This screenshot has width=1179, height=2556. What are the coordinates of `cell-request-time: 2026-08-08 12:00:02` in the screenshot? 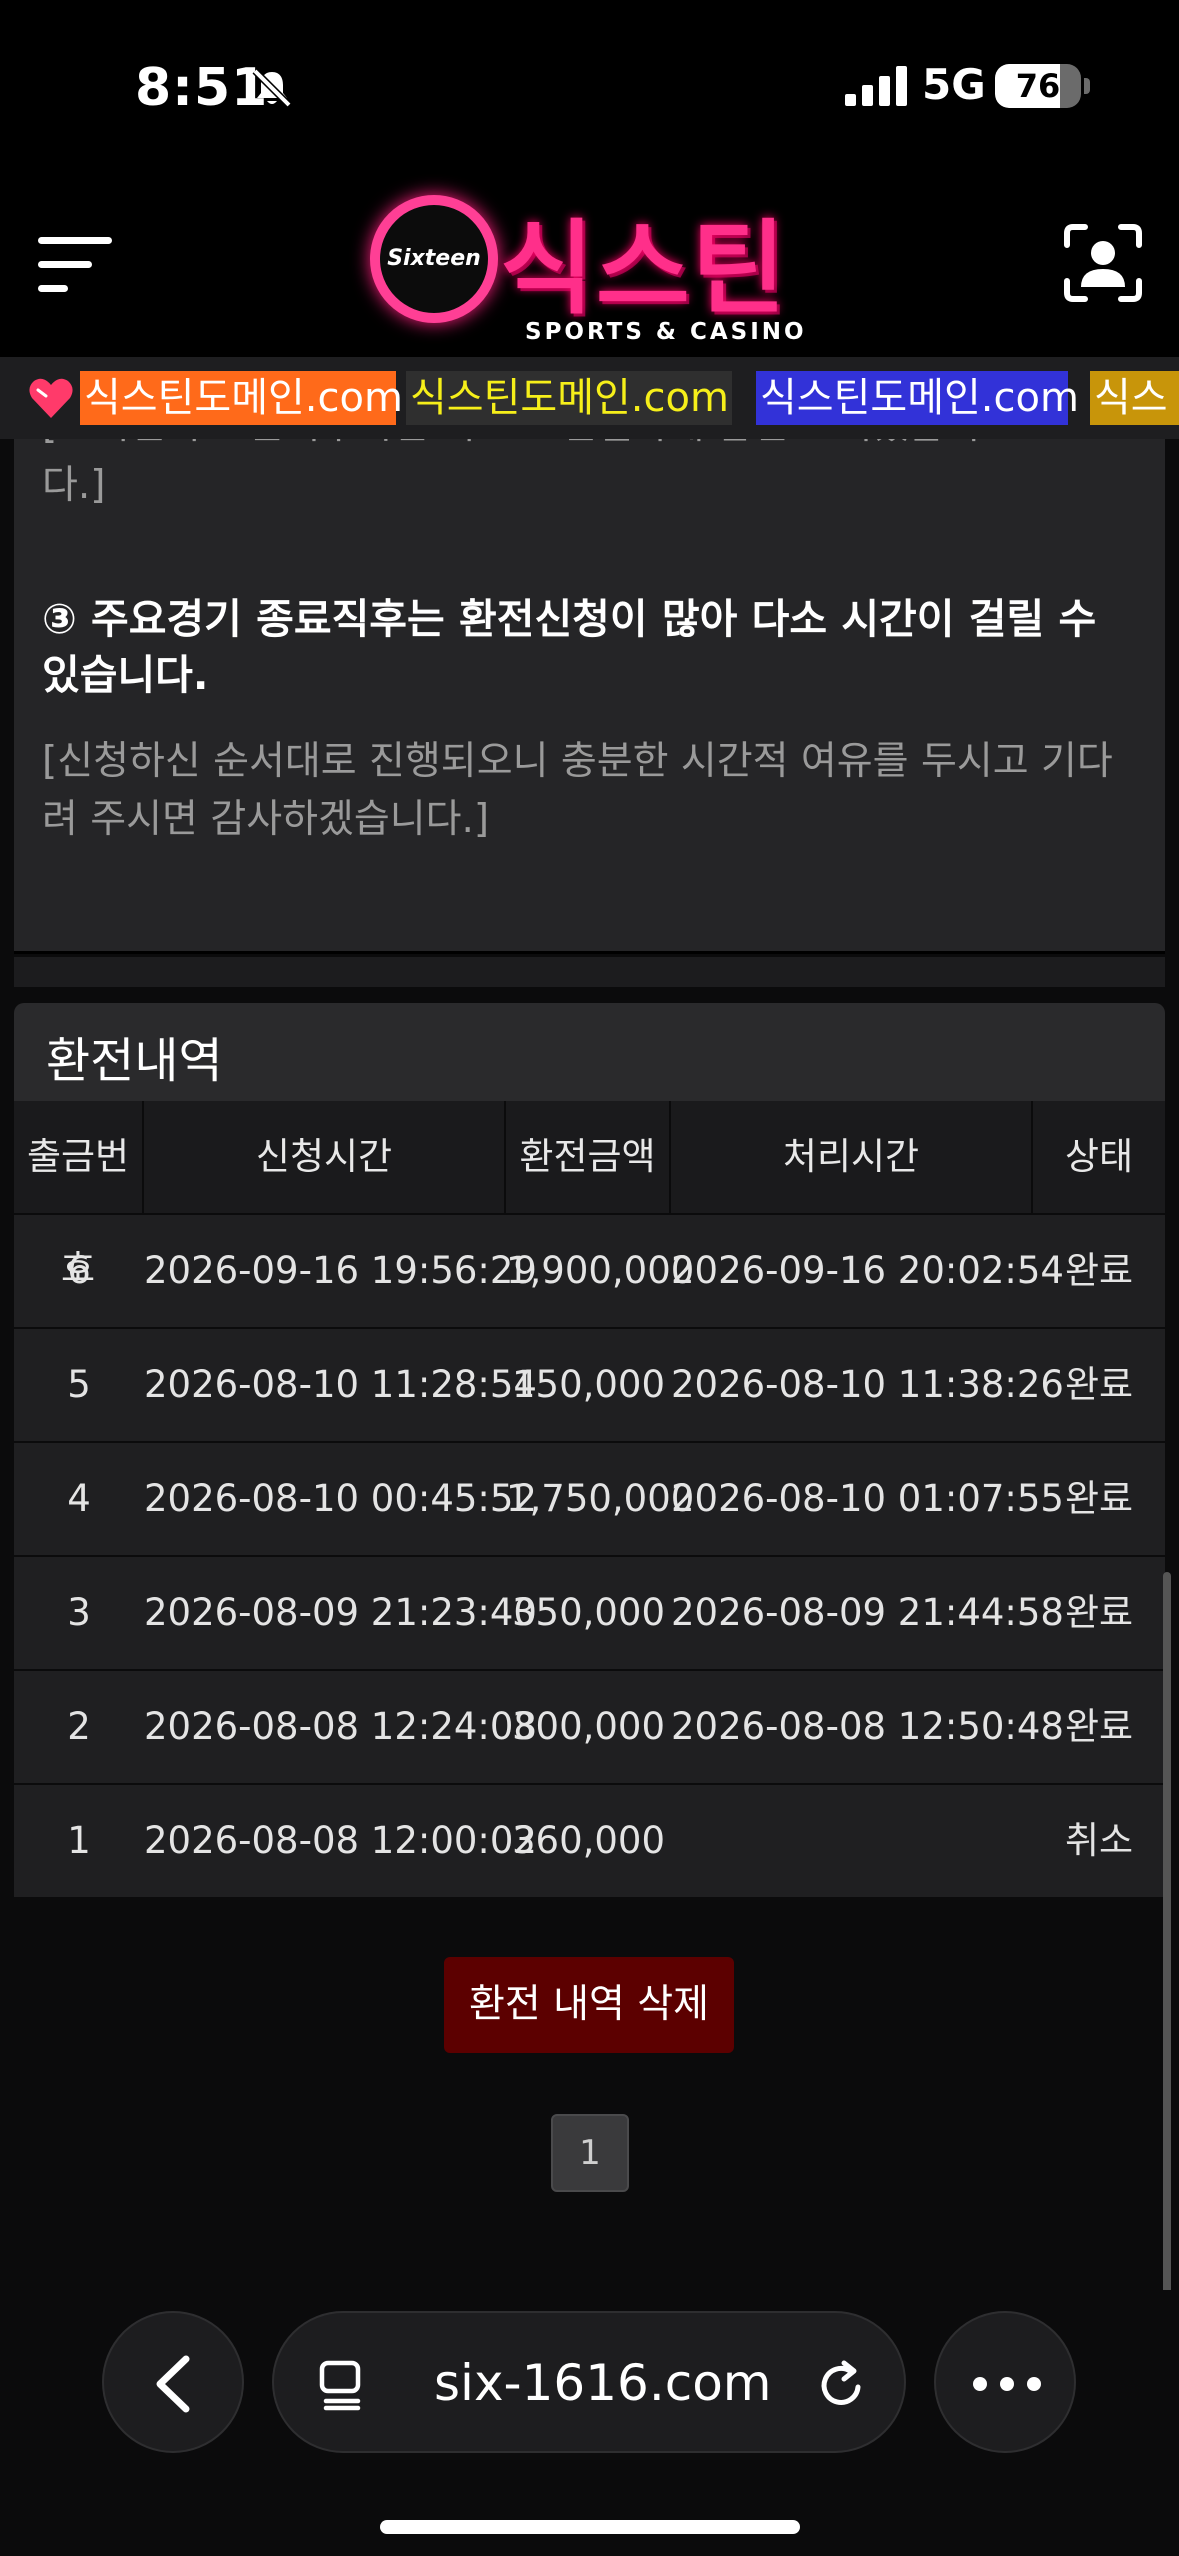 It's located at (340, 1840).